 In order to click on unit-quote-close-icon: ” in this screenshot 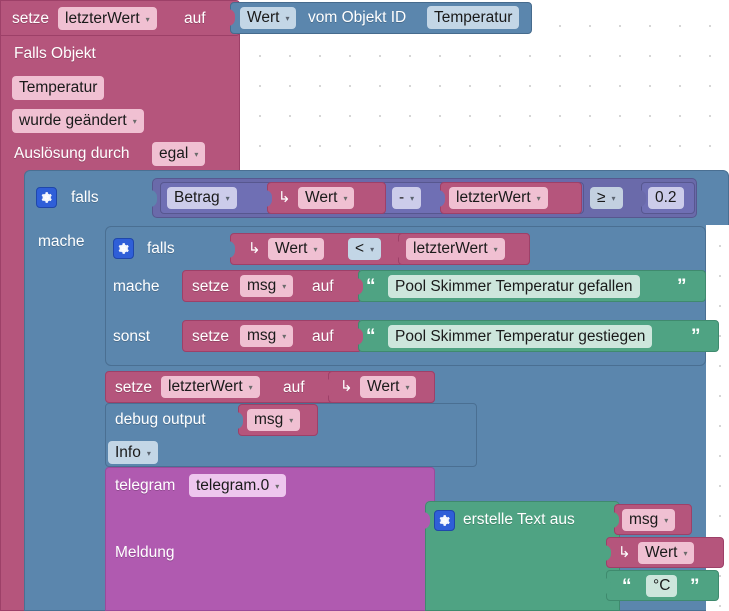, I will do `click(695, 586)`.